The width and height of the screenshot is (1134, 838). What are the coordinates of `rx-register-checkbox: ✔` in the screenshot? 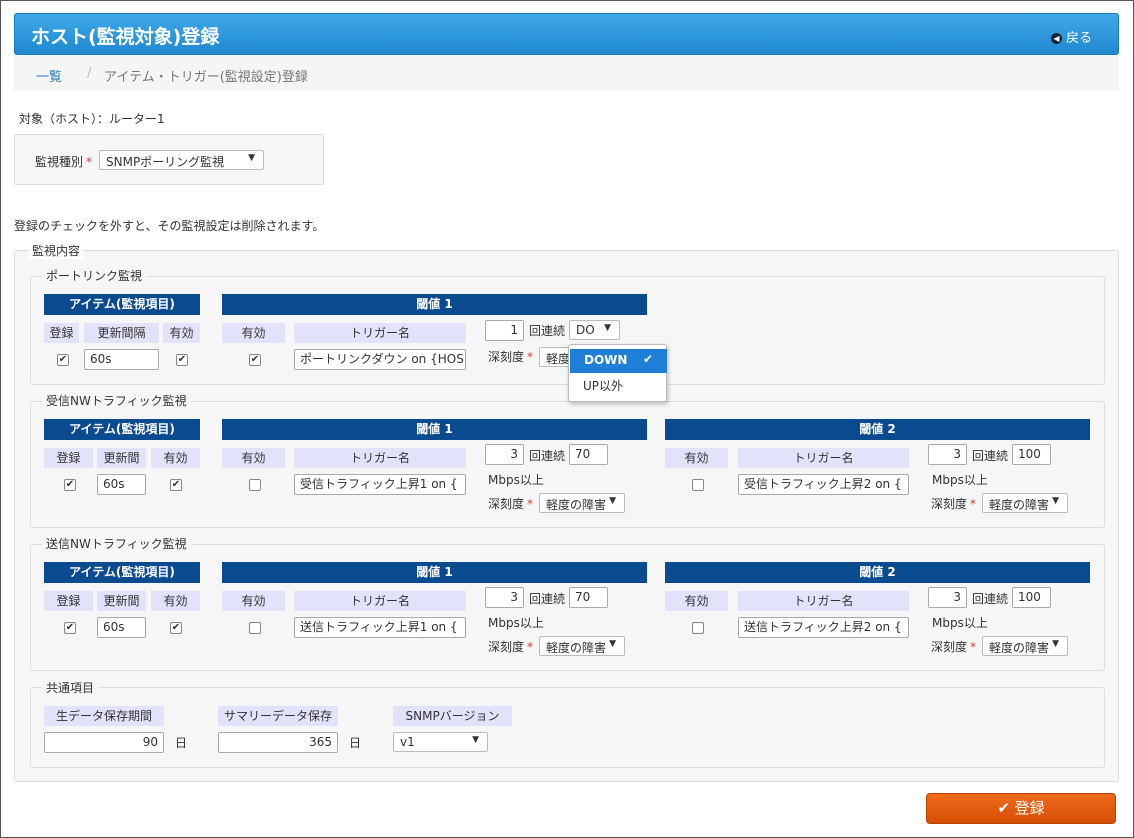 It's located at (70, 485).